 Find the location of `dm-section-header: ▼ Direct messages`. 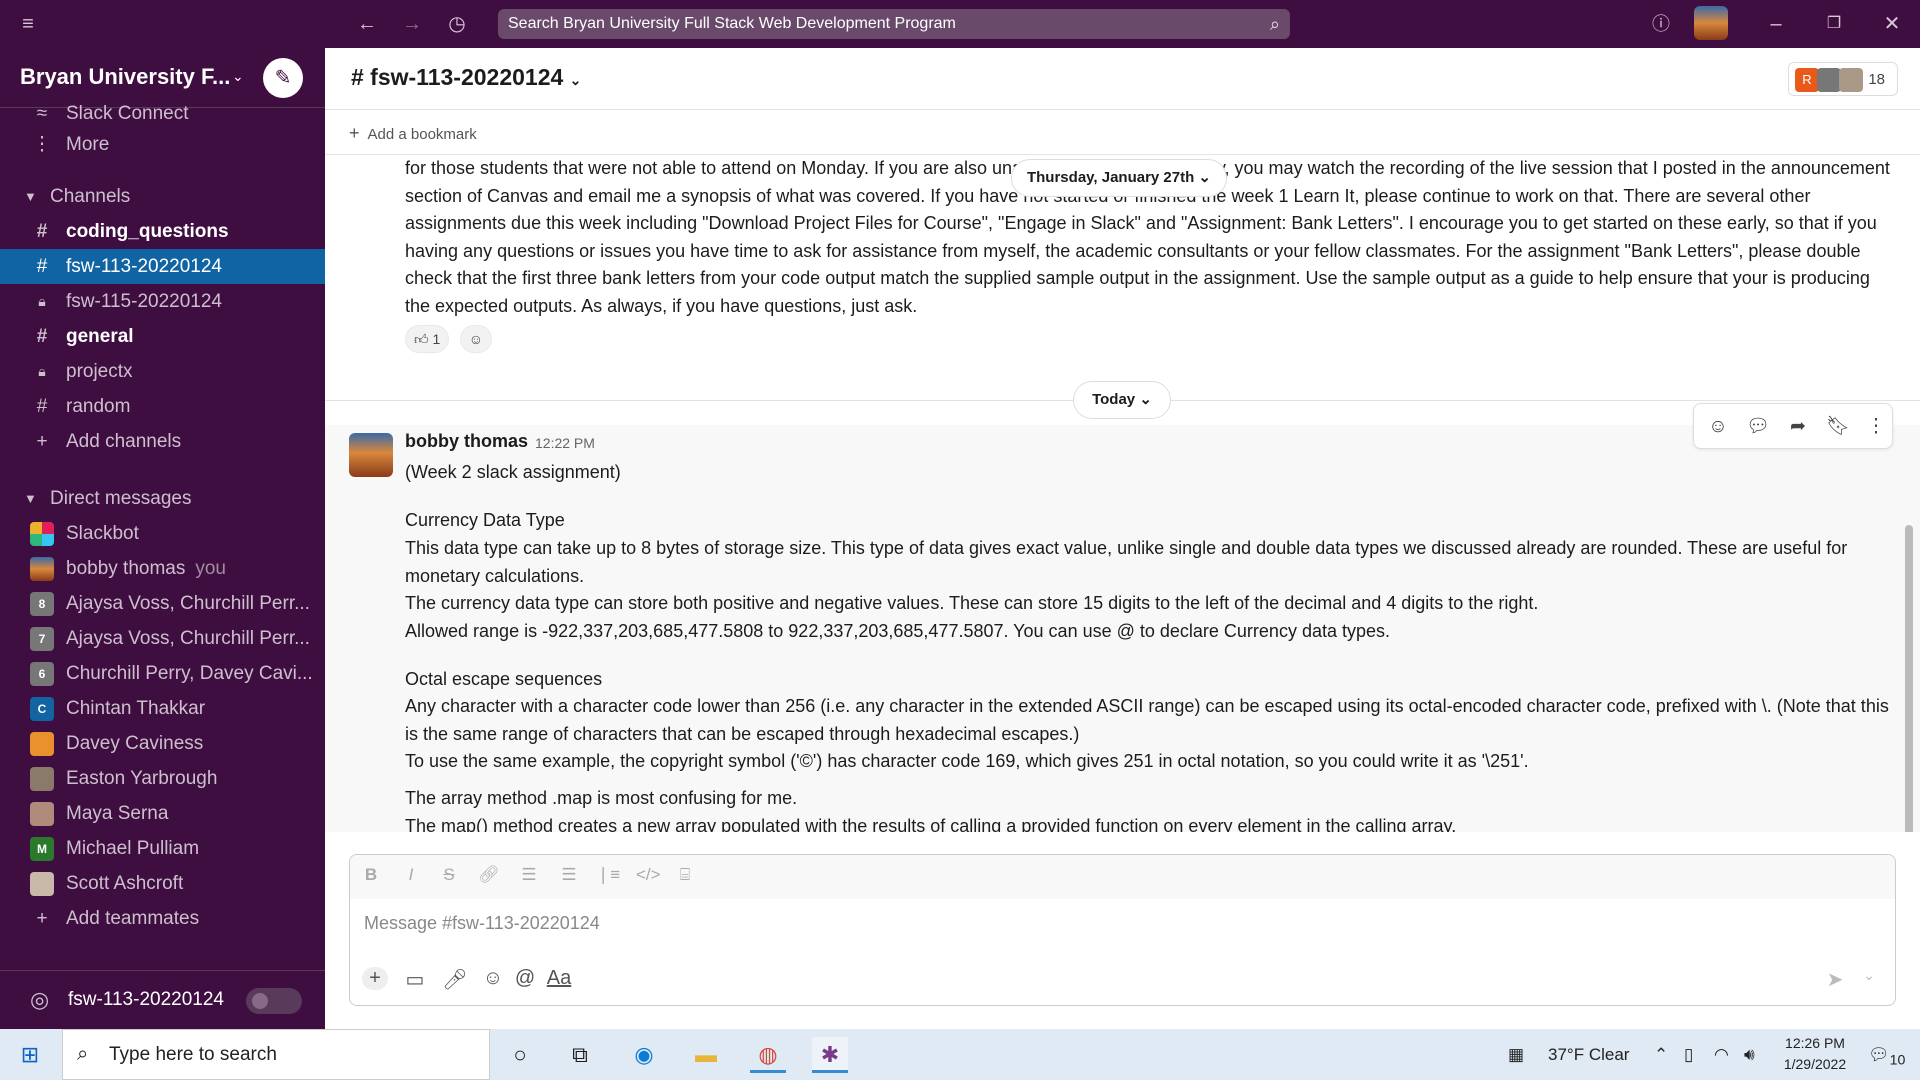

dm-section-header: ▼ Direct messages is located at coordinates (162, 498).